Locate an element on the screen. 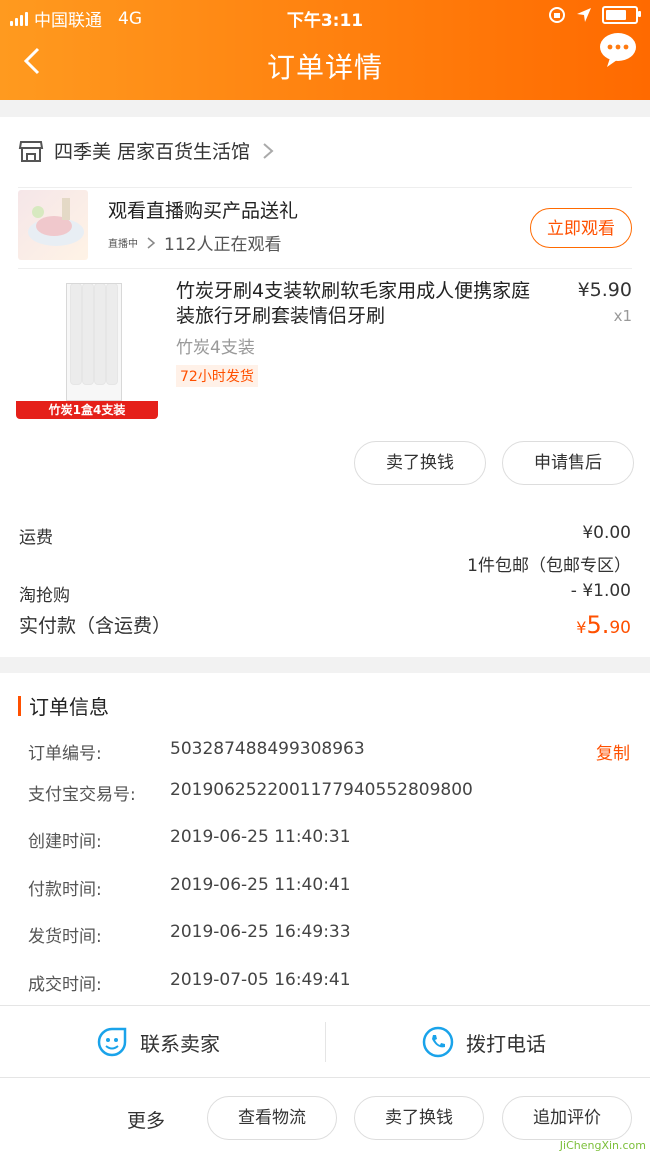  more-button: 更多 is located at coordinates (146, 1119).